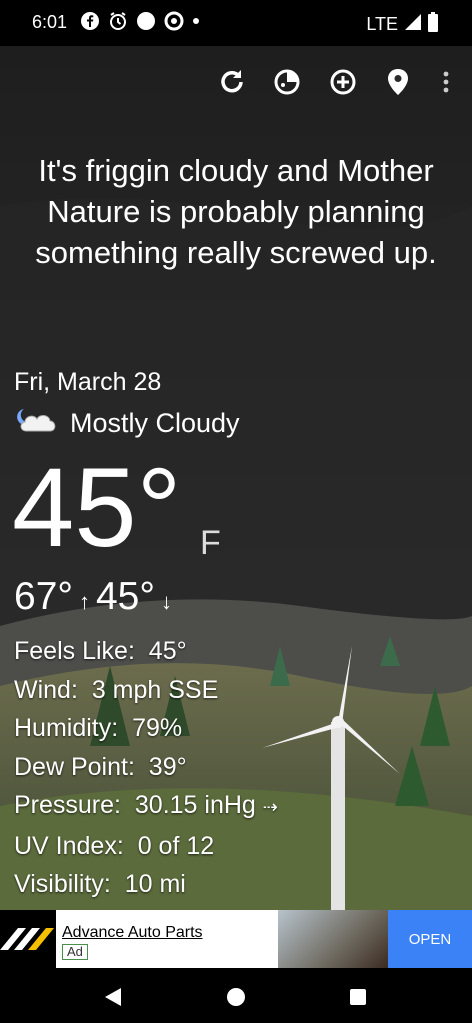 The height and width of the screenshot is (1023, 472). What do you see at coordinates (74, 651) in the screenshot?
I see `detail-label: Feels Like:` at bounding box center [74, 651].